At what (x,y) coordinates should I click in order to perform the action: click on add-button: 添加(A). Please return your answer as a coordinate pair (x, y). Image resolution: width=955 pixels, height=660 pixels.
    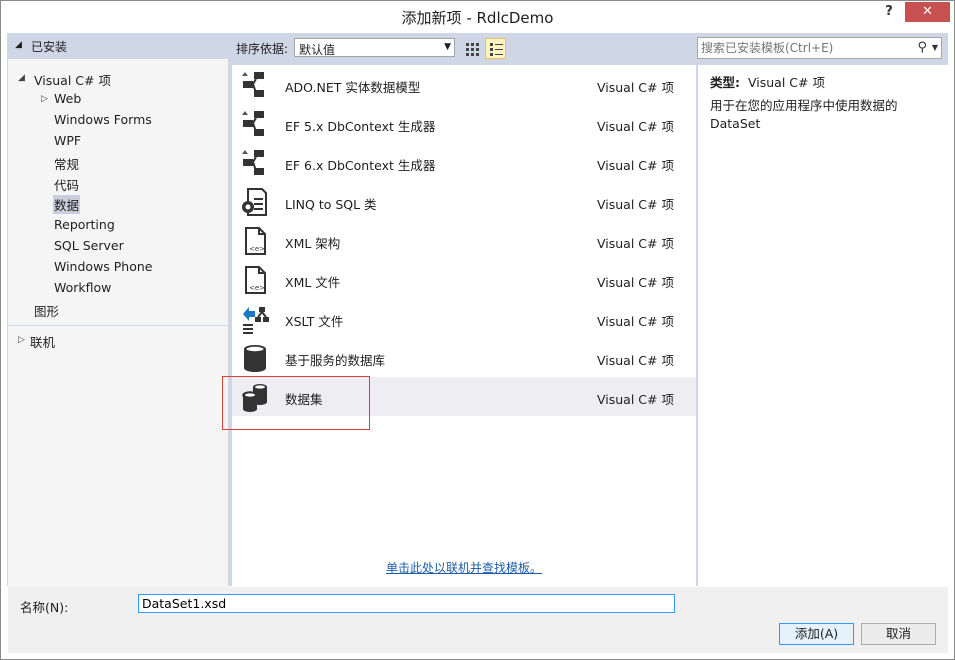
    Looking at the image, I should click on (816, 634).